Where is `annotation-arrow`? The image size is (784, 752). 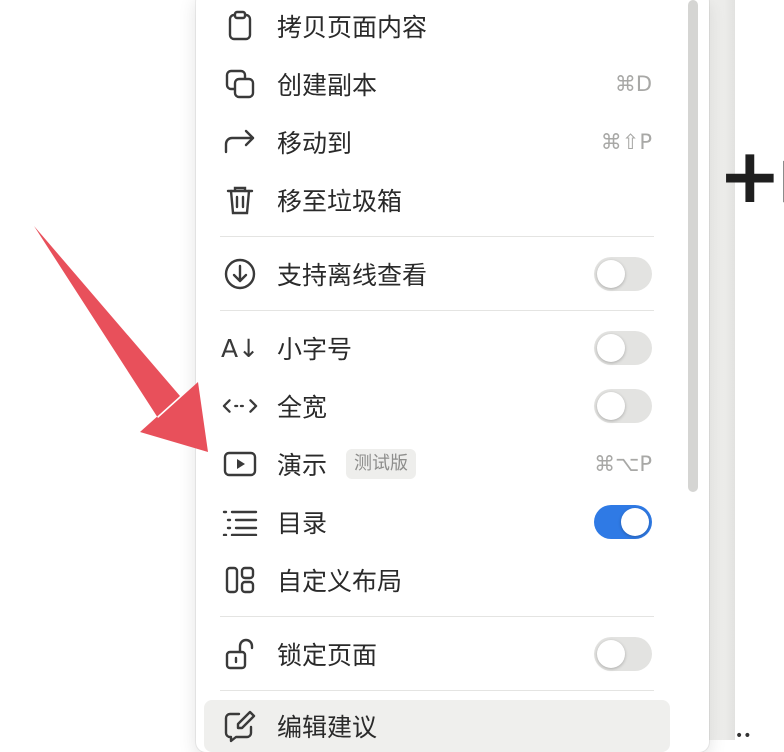
annotation-arrow is located at coordinates (121, 339).